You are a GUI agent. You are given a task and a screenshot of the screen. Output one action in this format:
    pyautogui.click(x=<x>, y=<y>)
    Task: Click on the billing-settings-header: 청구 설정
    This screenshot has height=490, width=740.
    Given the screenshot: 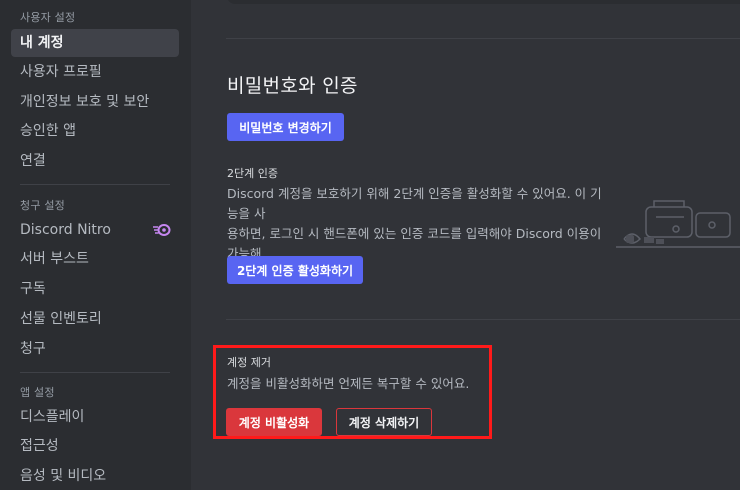 What is the action you would take?
    pyautogui.click(x=42, y=205)
    